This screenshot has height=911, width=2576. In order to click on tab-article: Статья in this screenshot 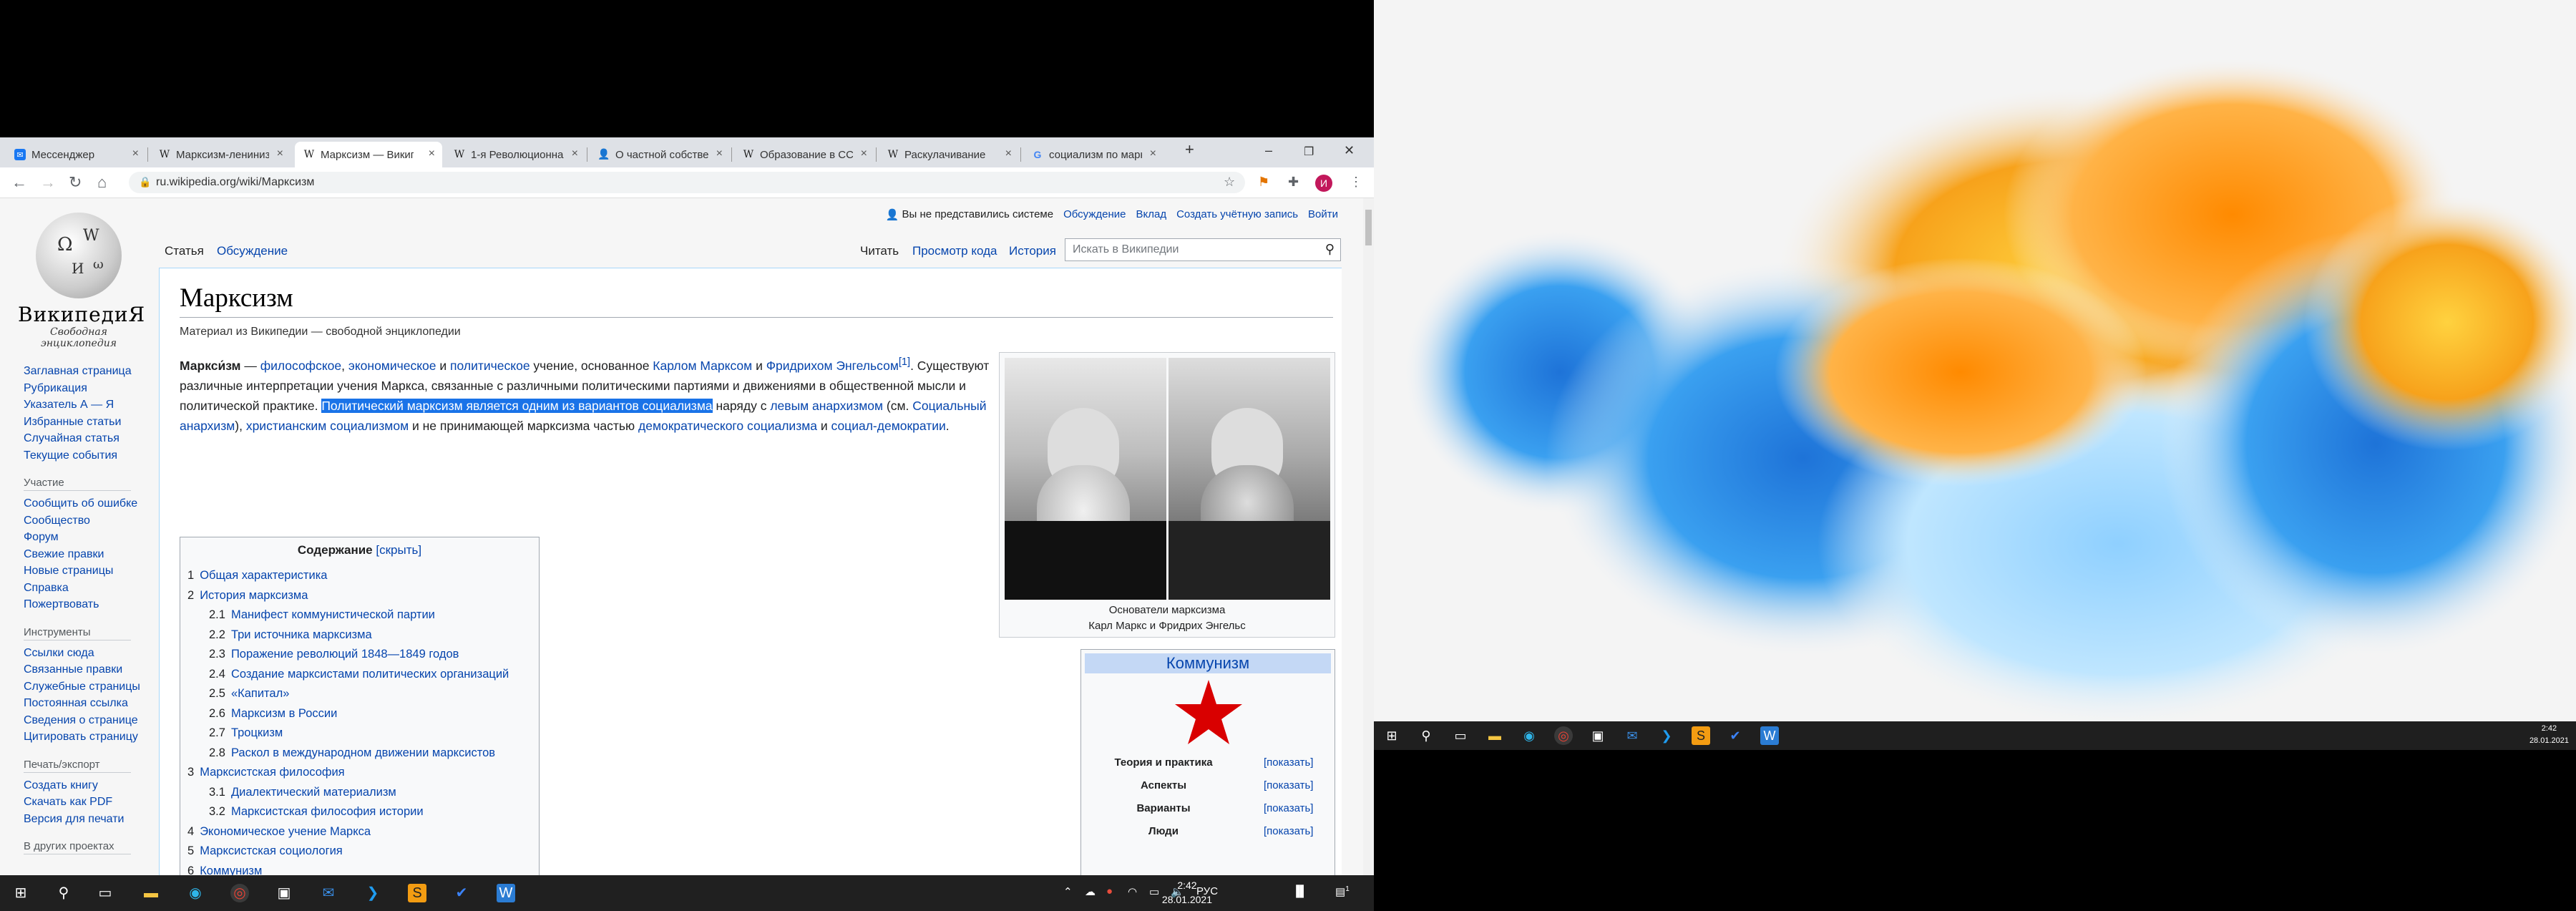, I will do `click(184, 251)`.